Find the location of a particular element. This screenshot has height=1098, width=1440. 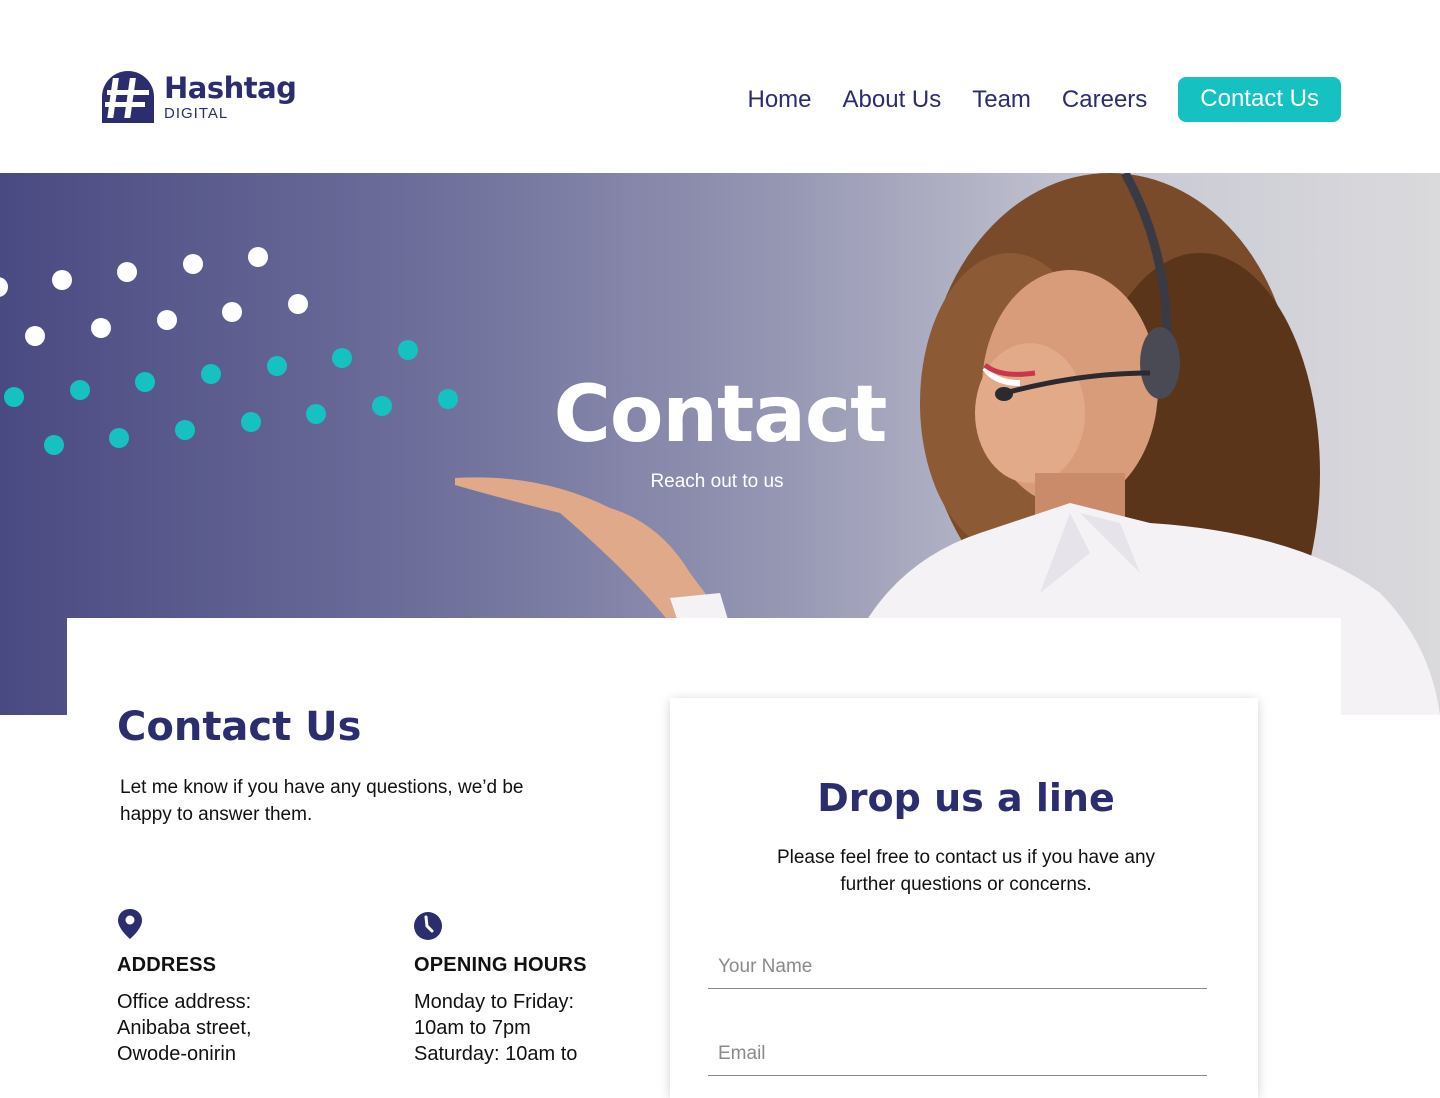

brand-subtitle: DIGITAL is located at coordinates (196, 113).